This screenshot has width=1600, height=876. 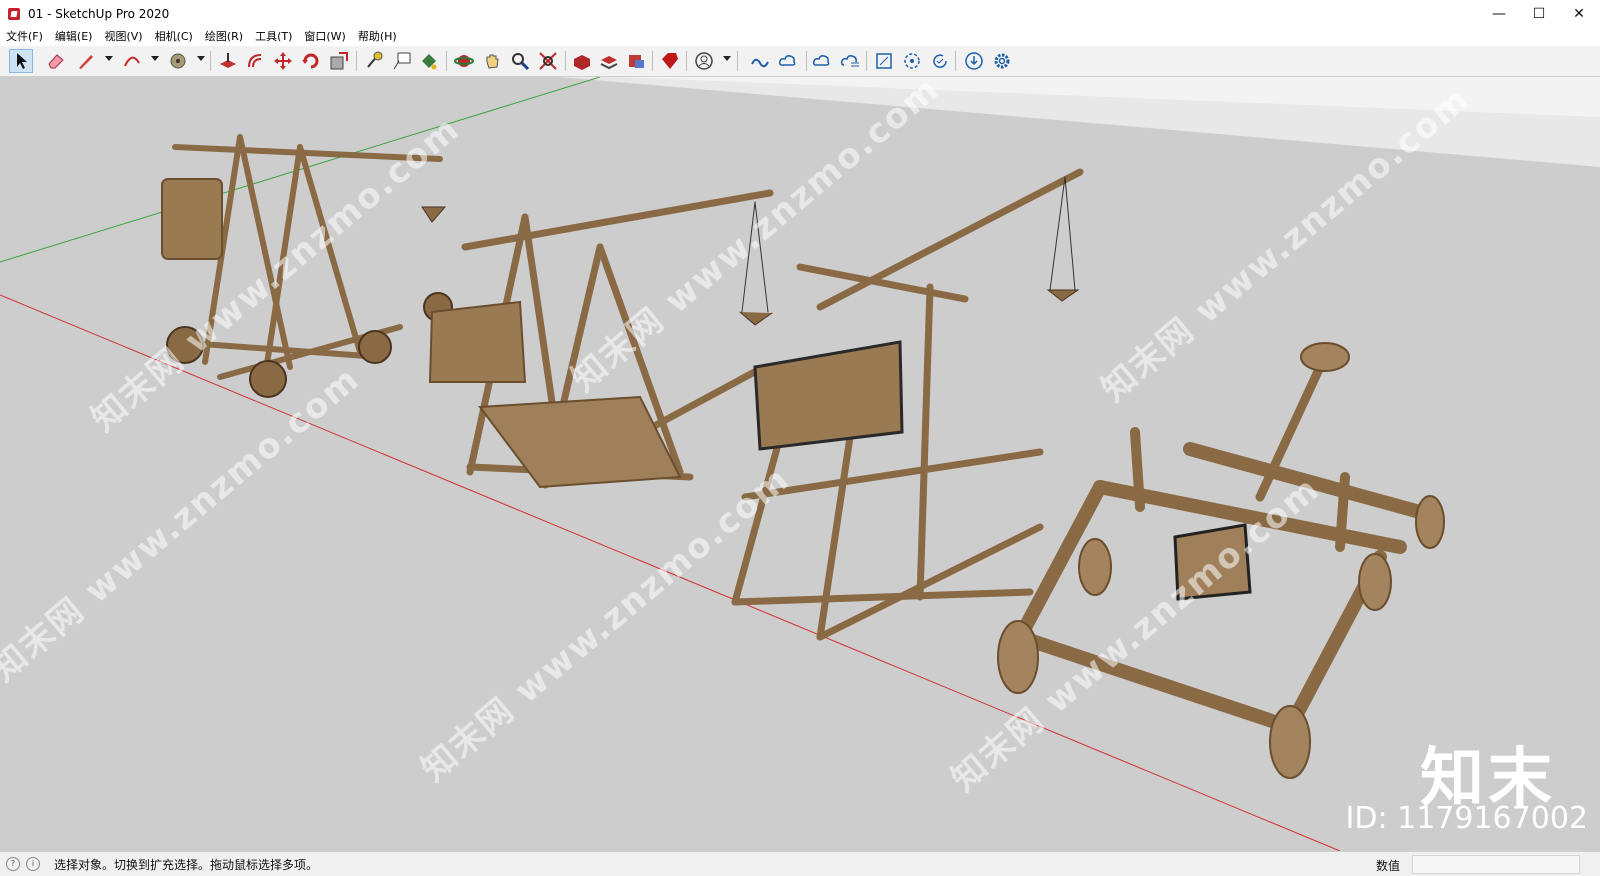 I want to click on components-button, so click(x=912, y=61).